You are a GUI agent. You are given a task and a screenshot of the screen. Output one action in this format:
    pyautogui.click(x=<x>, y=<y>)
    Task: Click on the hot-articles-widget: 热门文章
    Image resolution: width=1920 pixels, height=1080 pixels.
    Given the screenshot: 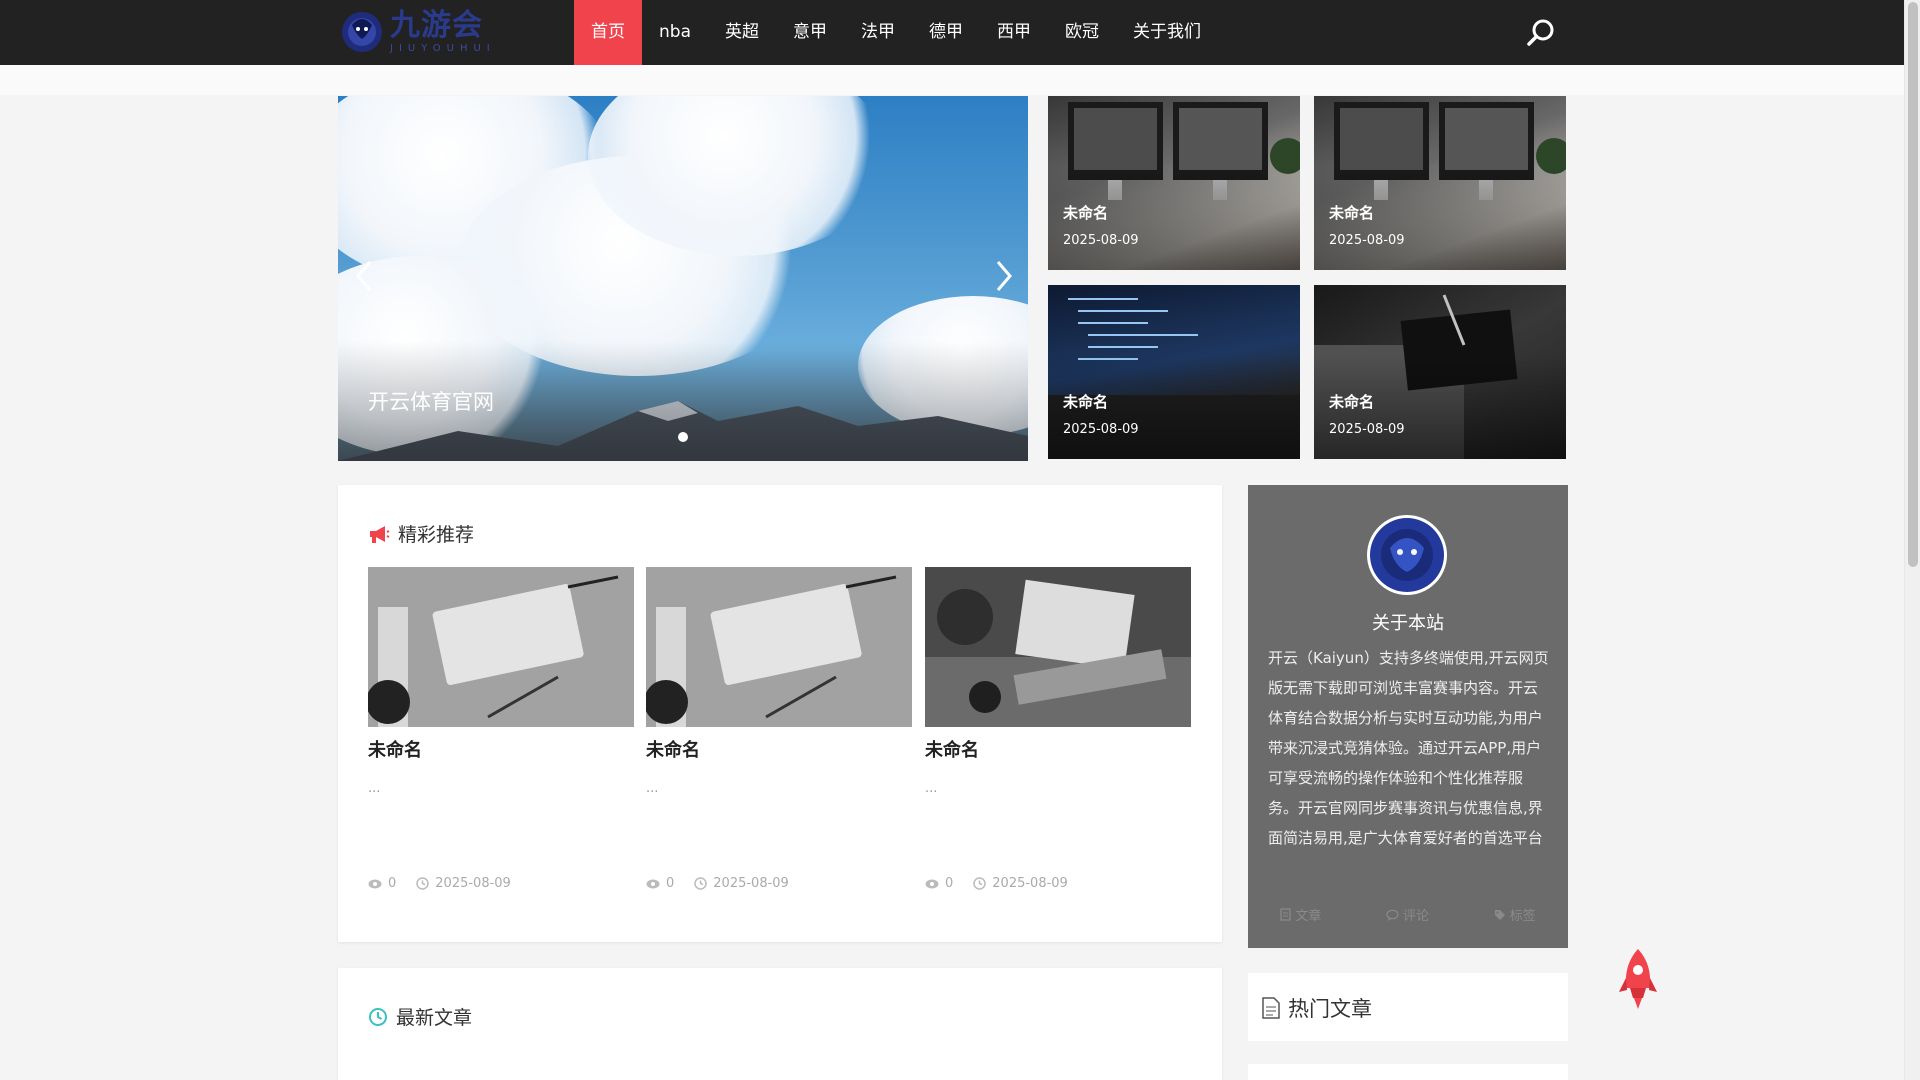 What is the action you would take?
    pyautogui.click(x=1408, y=1007)
    